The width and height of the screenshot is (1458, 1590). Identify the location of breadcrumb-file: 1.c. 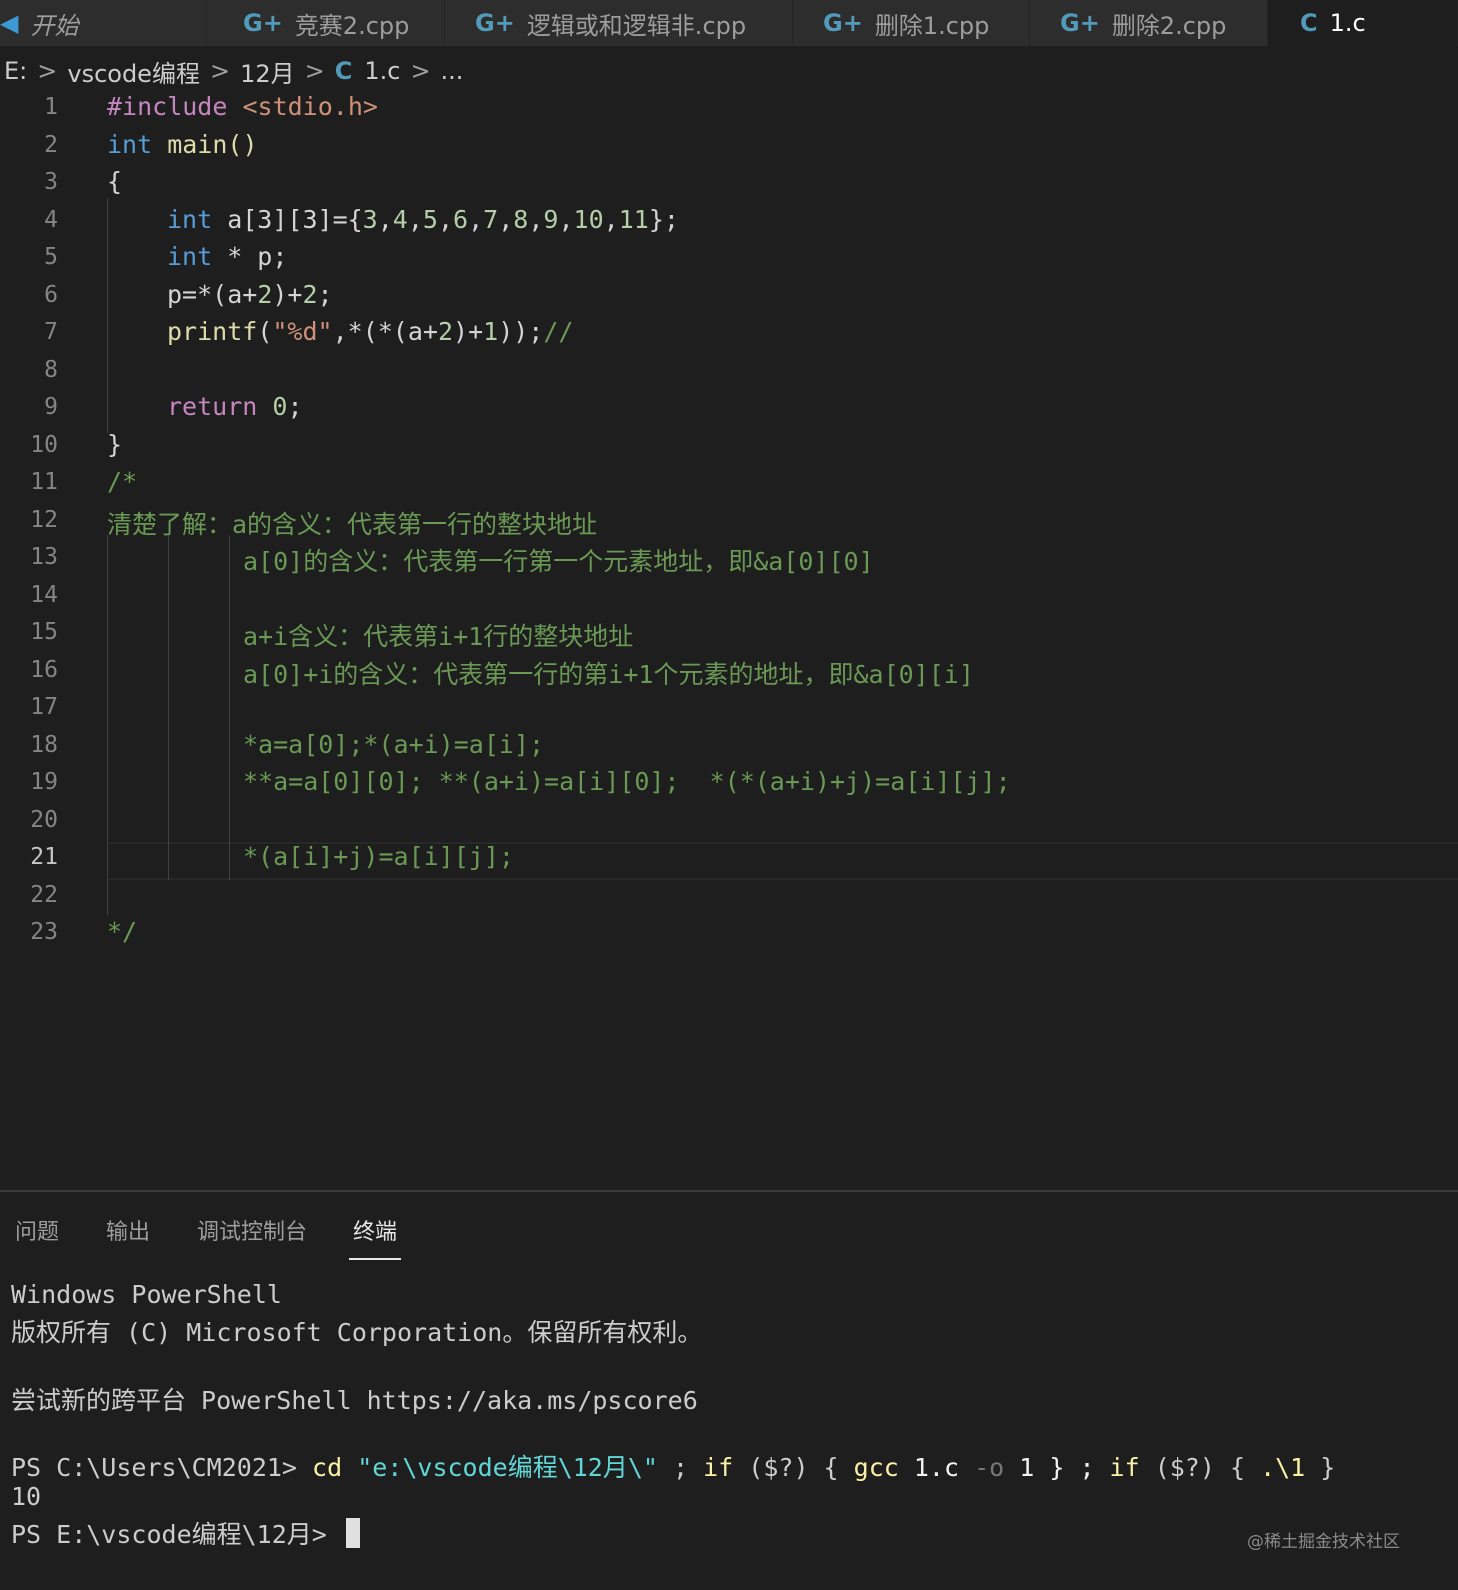
(382, 71).